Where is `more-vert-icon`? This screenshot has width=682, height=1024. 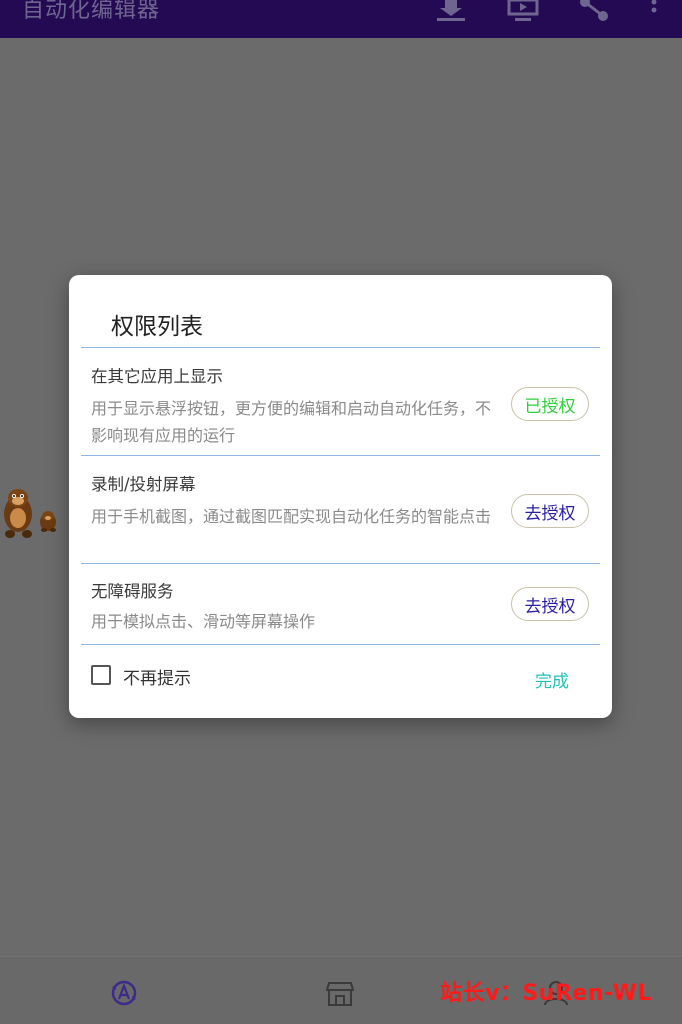
more-vert-icon is located at coordinates (654, 11).